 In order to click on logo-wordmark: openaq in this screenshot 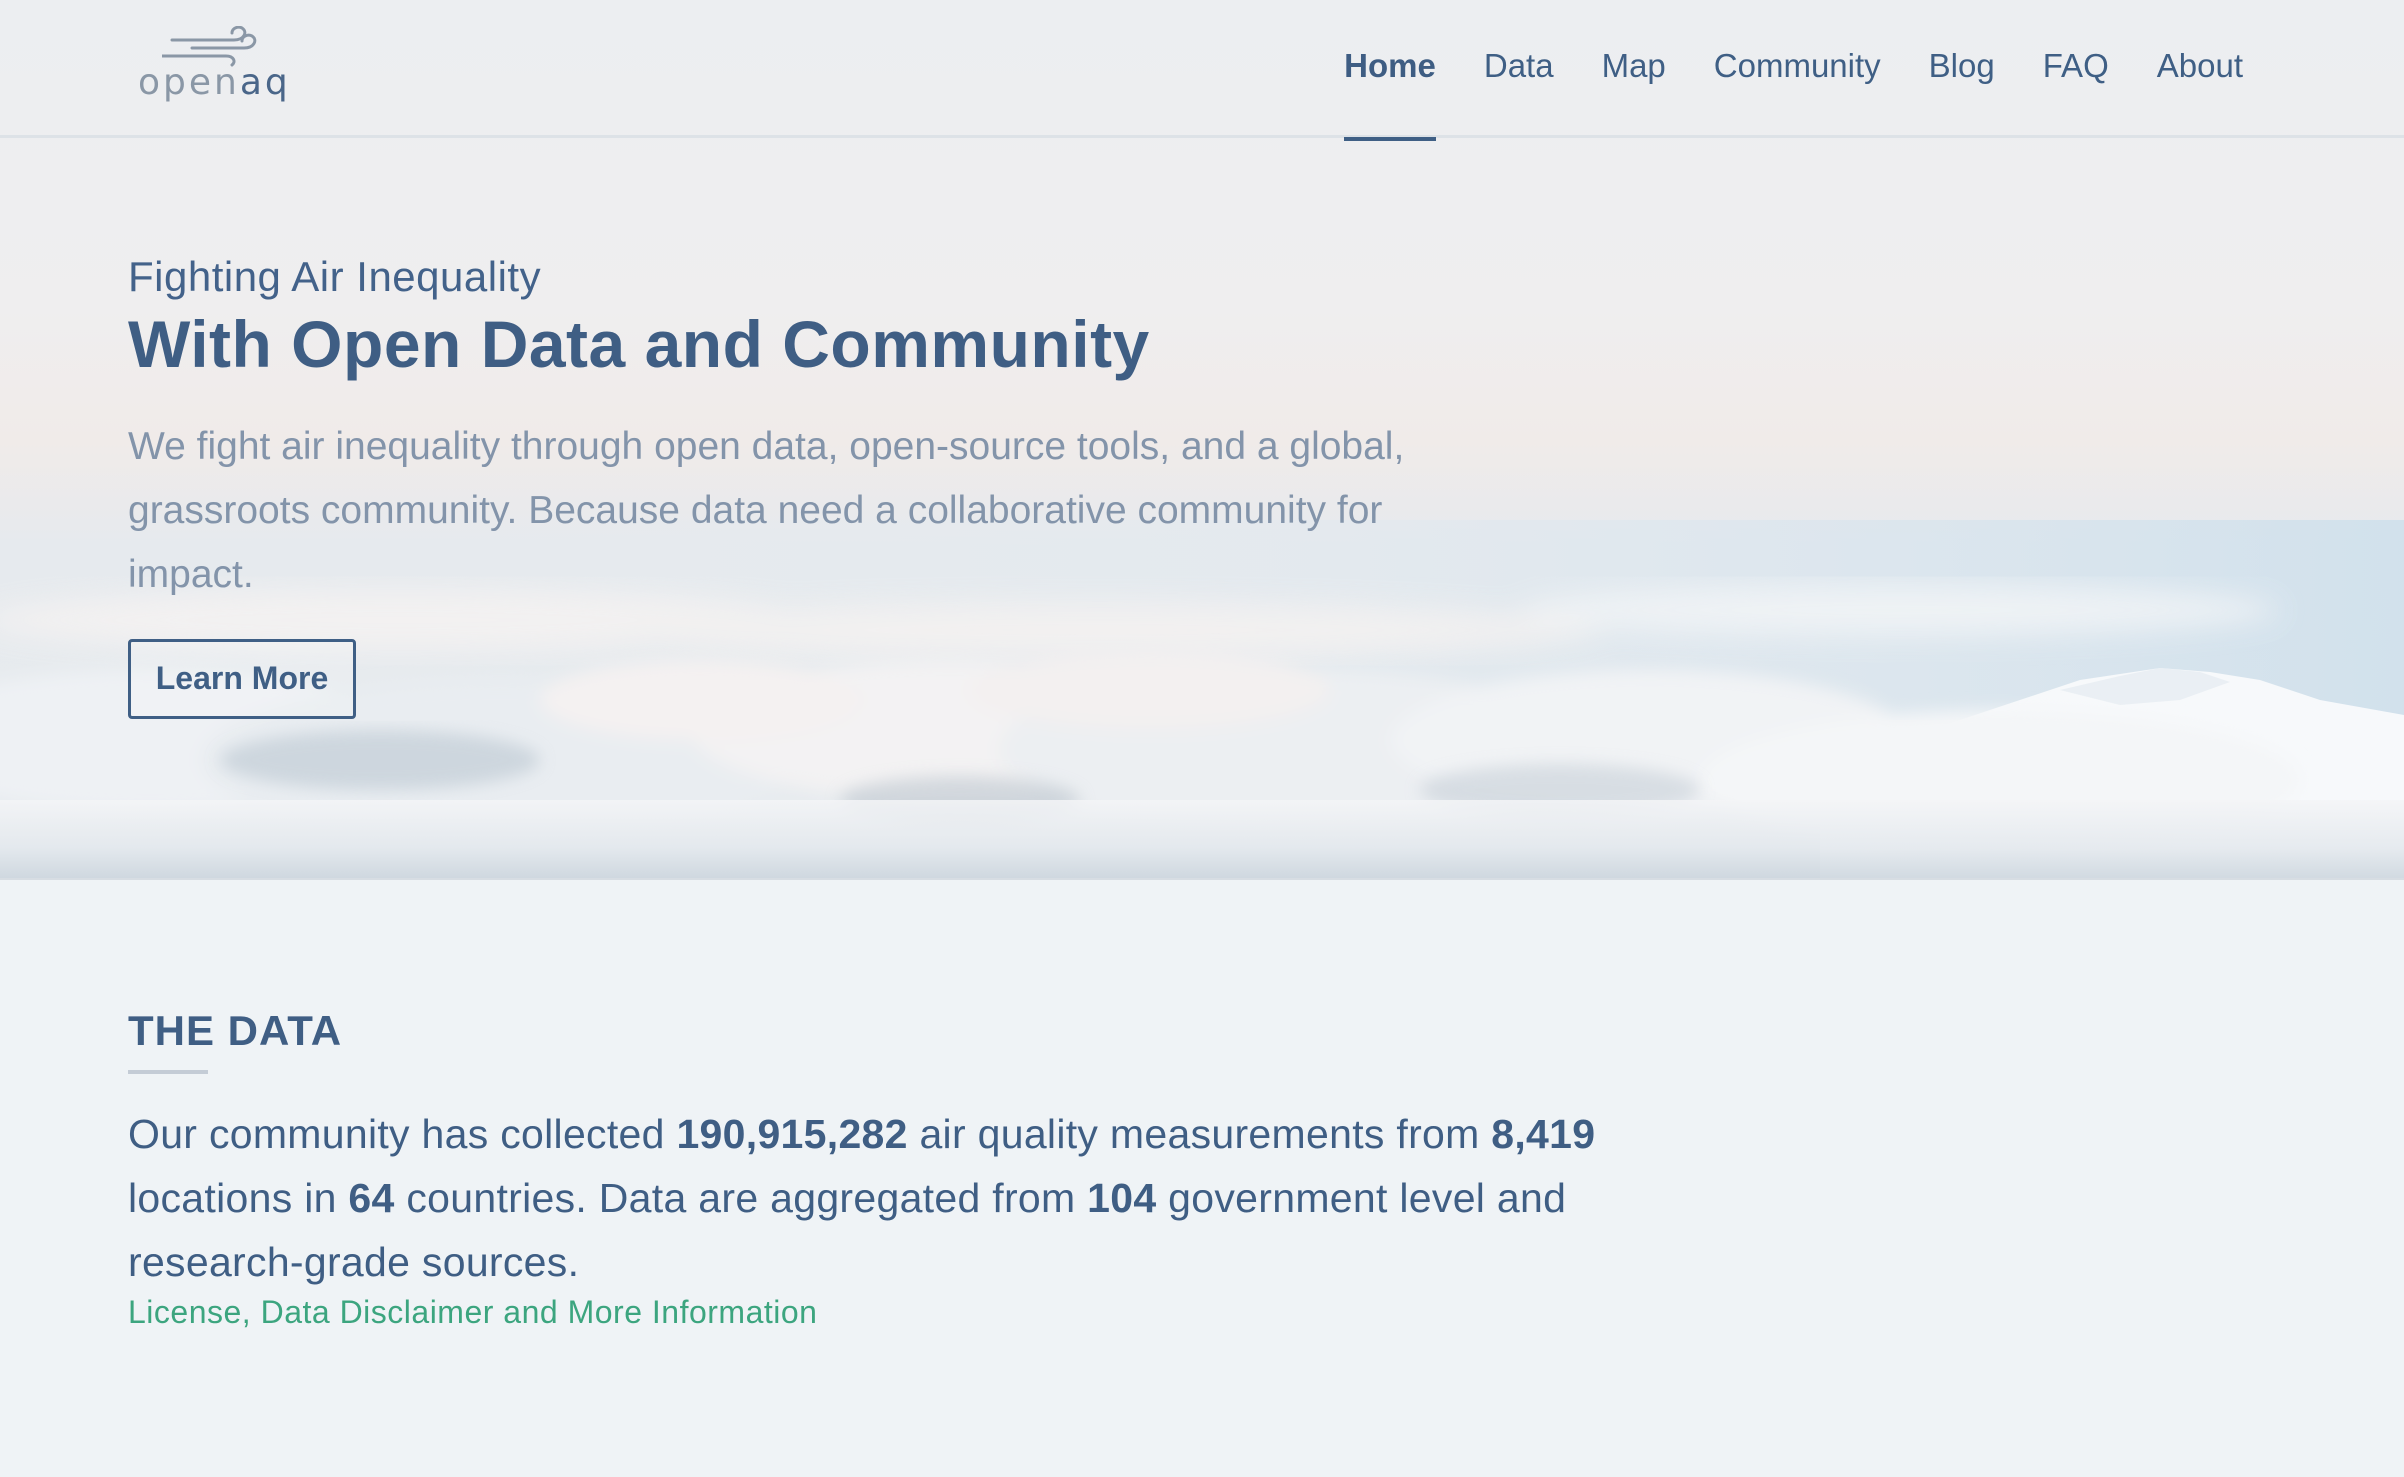, I will do `click(214, 82)`.